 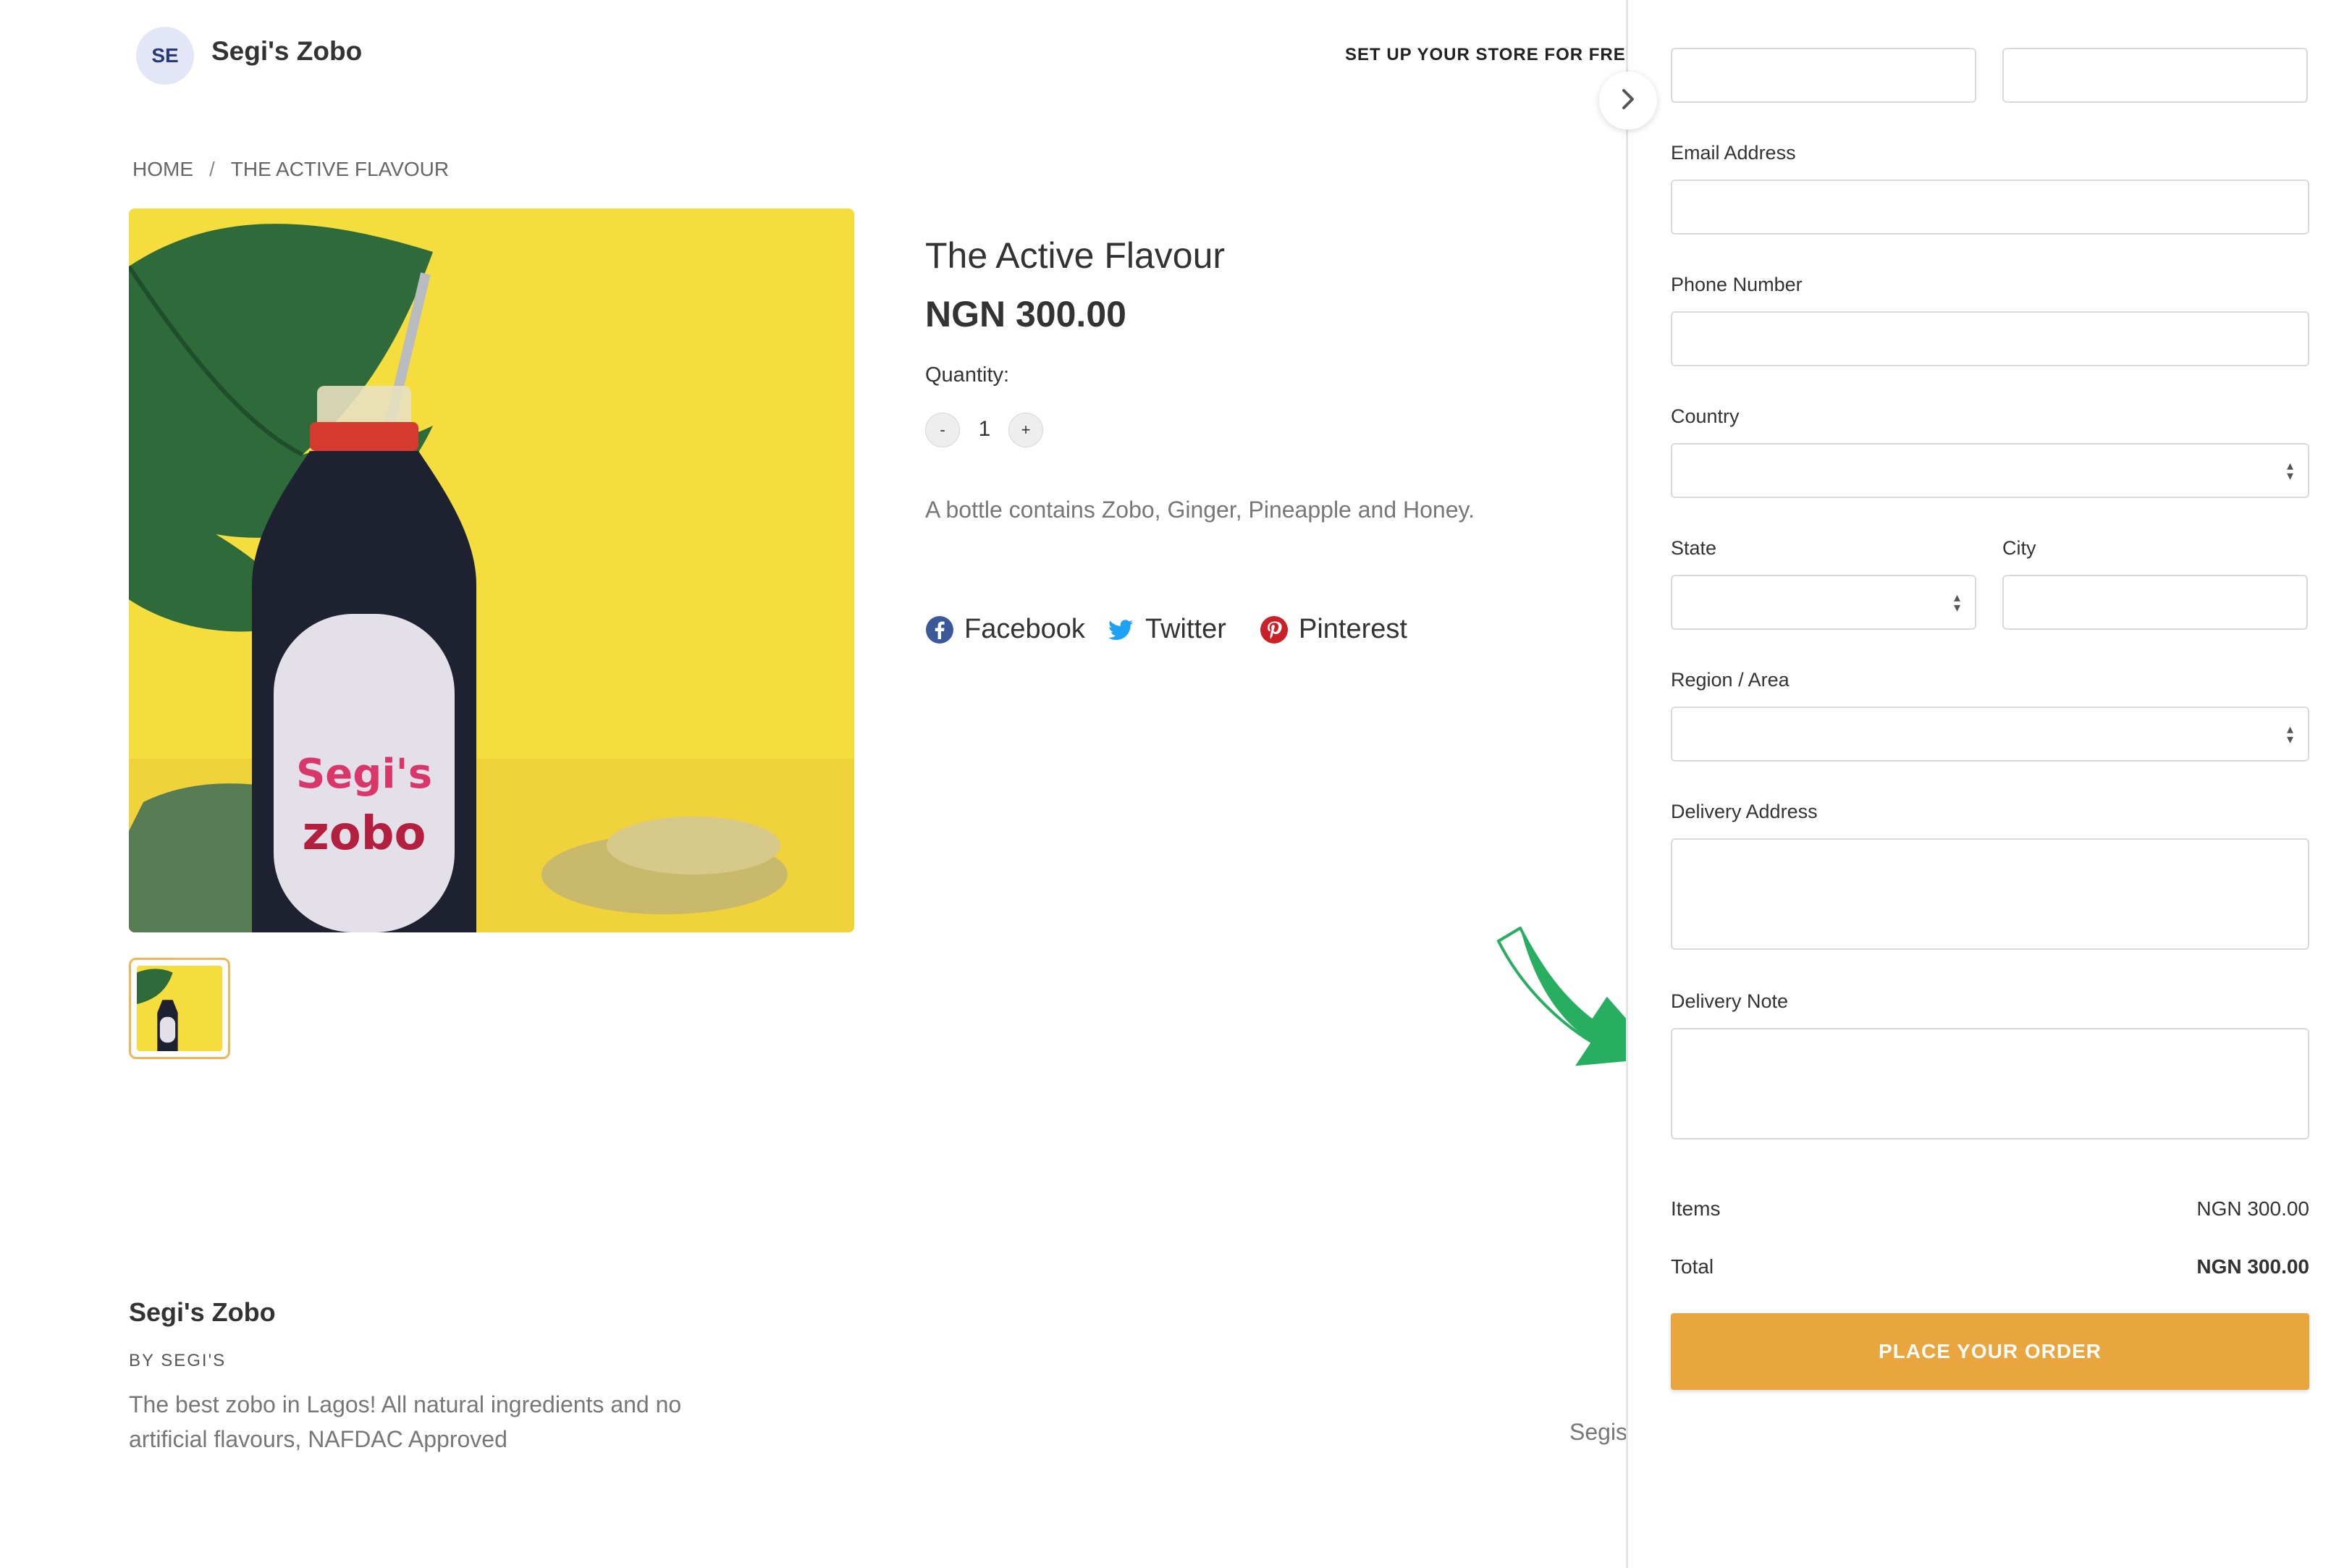 What do you see at coordinates (1491, 55) in the screenshot?
I see `setup-store-link: SET UP YOUR STORE FOR FREE` at bounding box center [1491, 55].